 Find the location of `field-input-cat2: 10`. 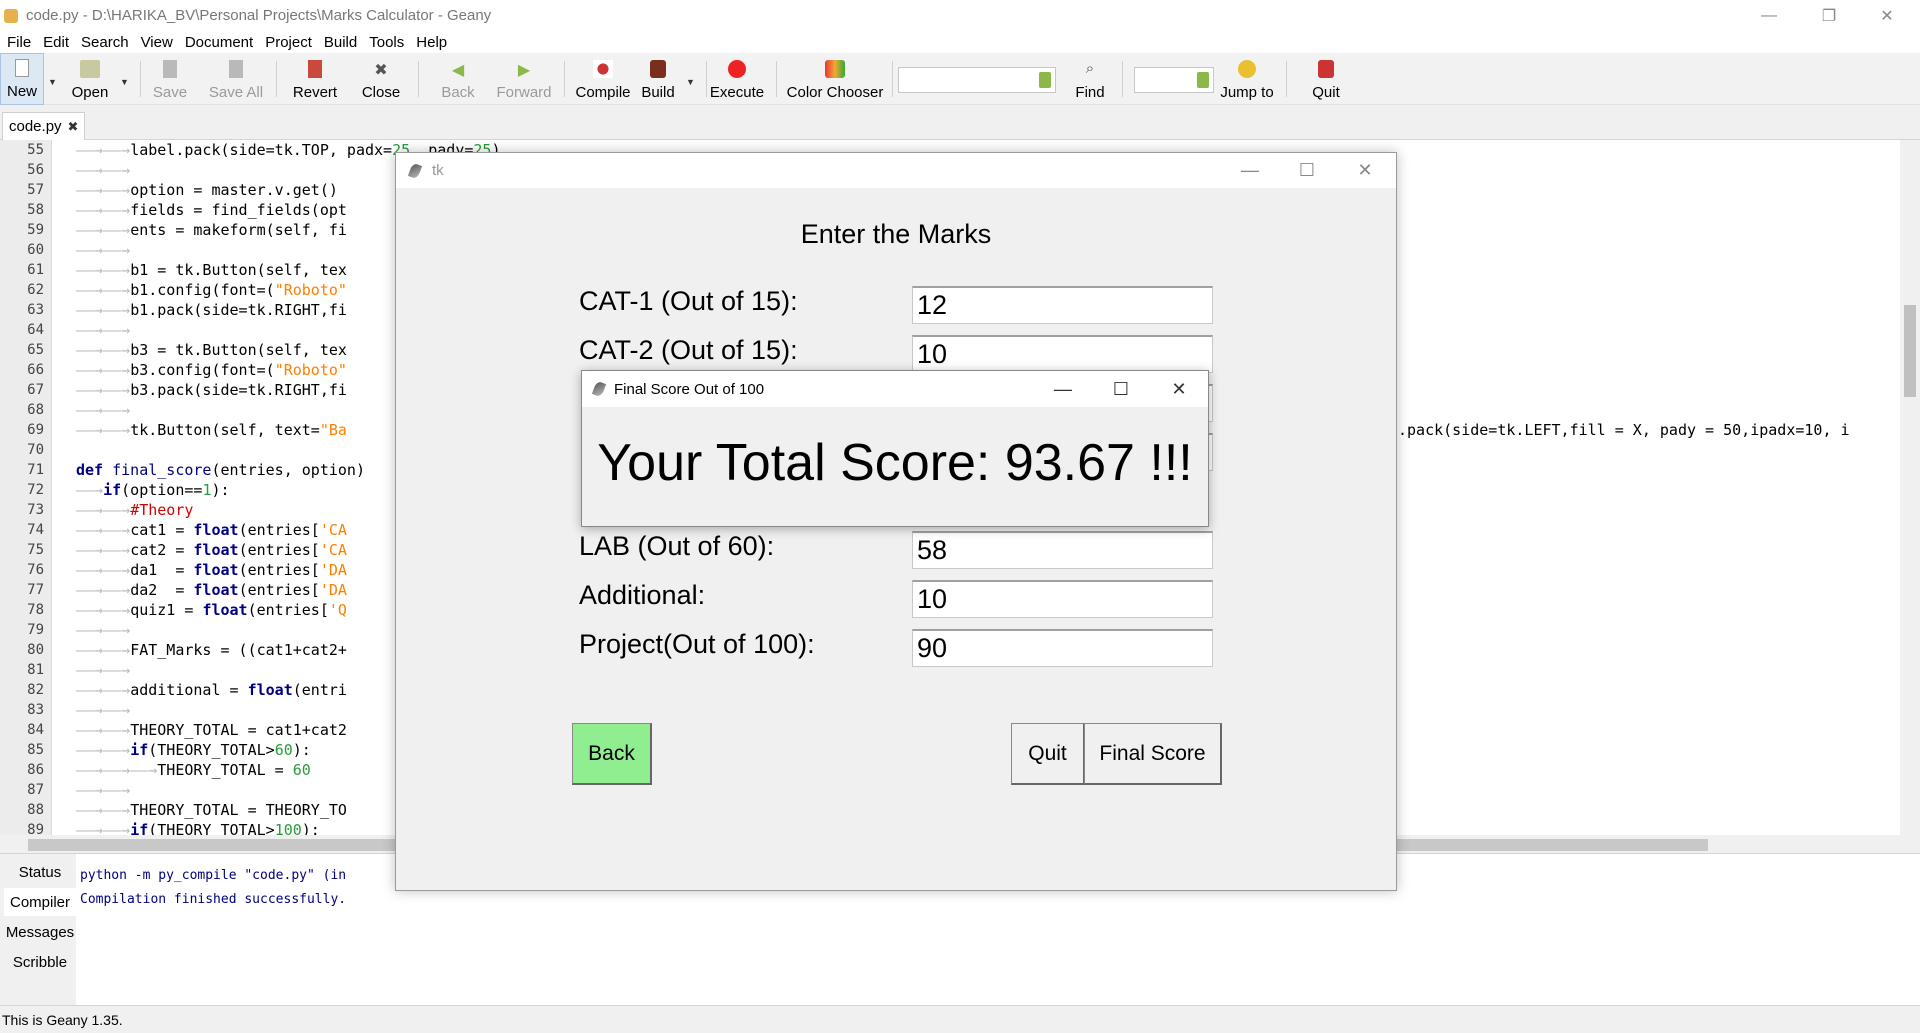

field-input-cat2: 10 is located at coordinates (1062, 354).